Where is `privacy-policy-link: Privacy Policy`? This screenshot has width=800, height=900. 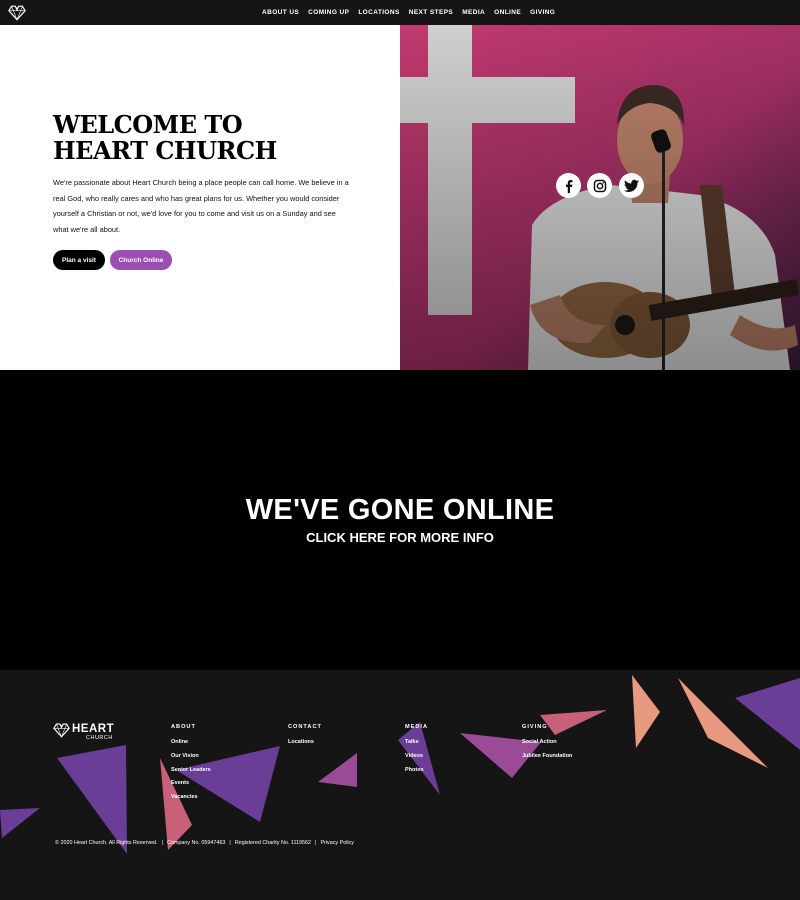 privacy-policy-link: Privacy Policy is located at coordinates (337, 843).